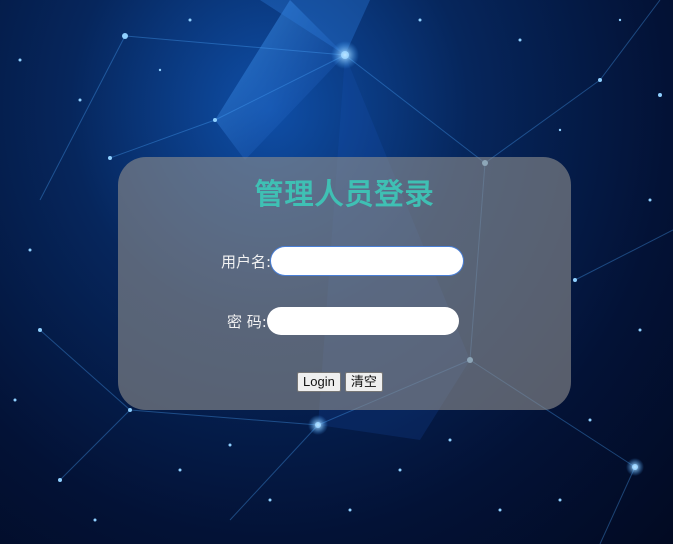  Describe the element at coordinates (247, 321) in the screenshot. I see `password-label: 密 码:` at that location.